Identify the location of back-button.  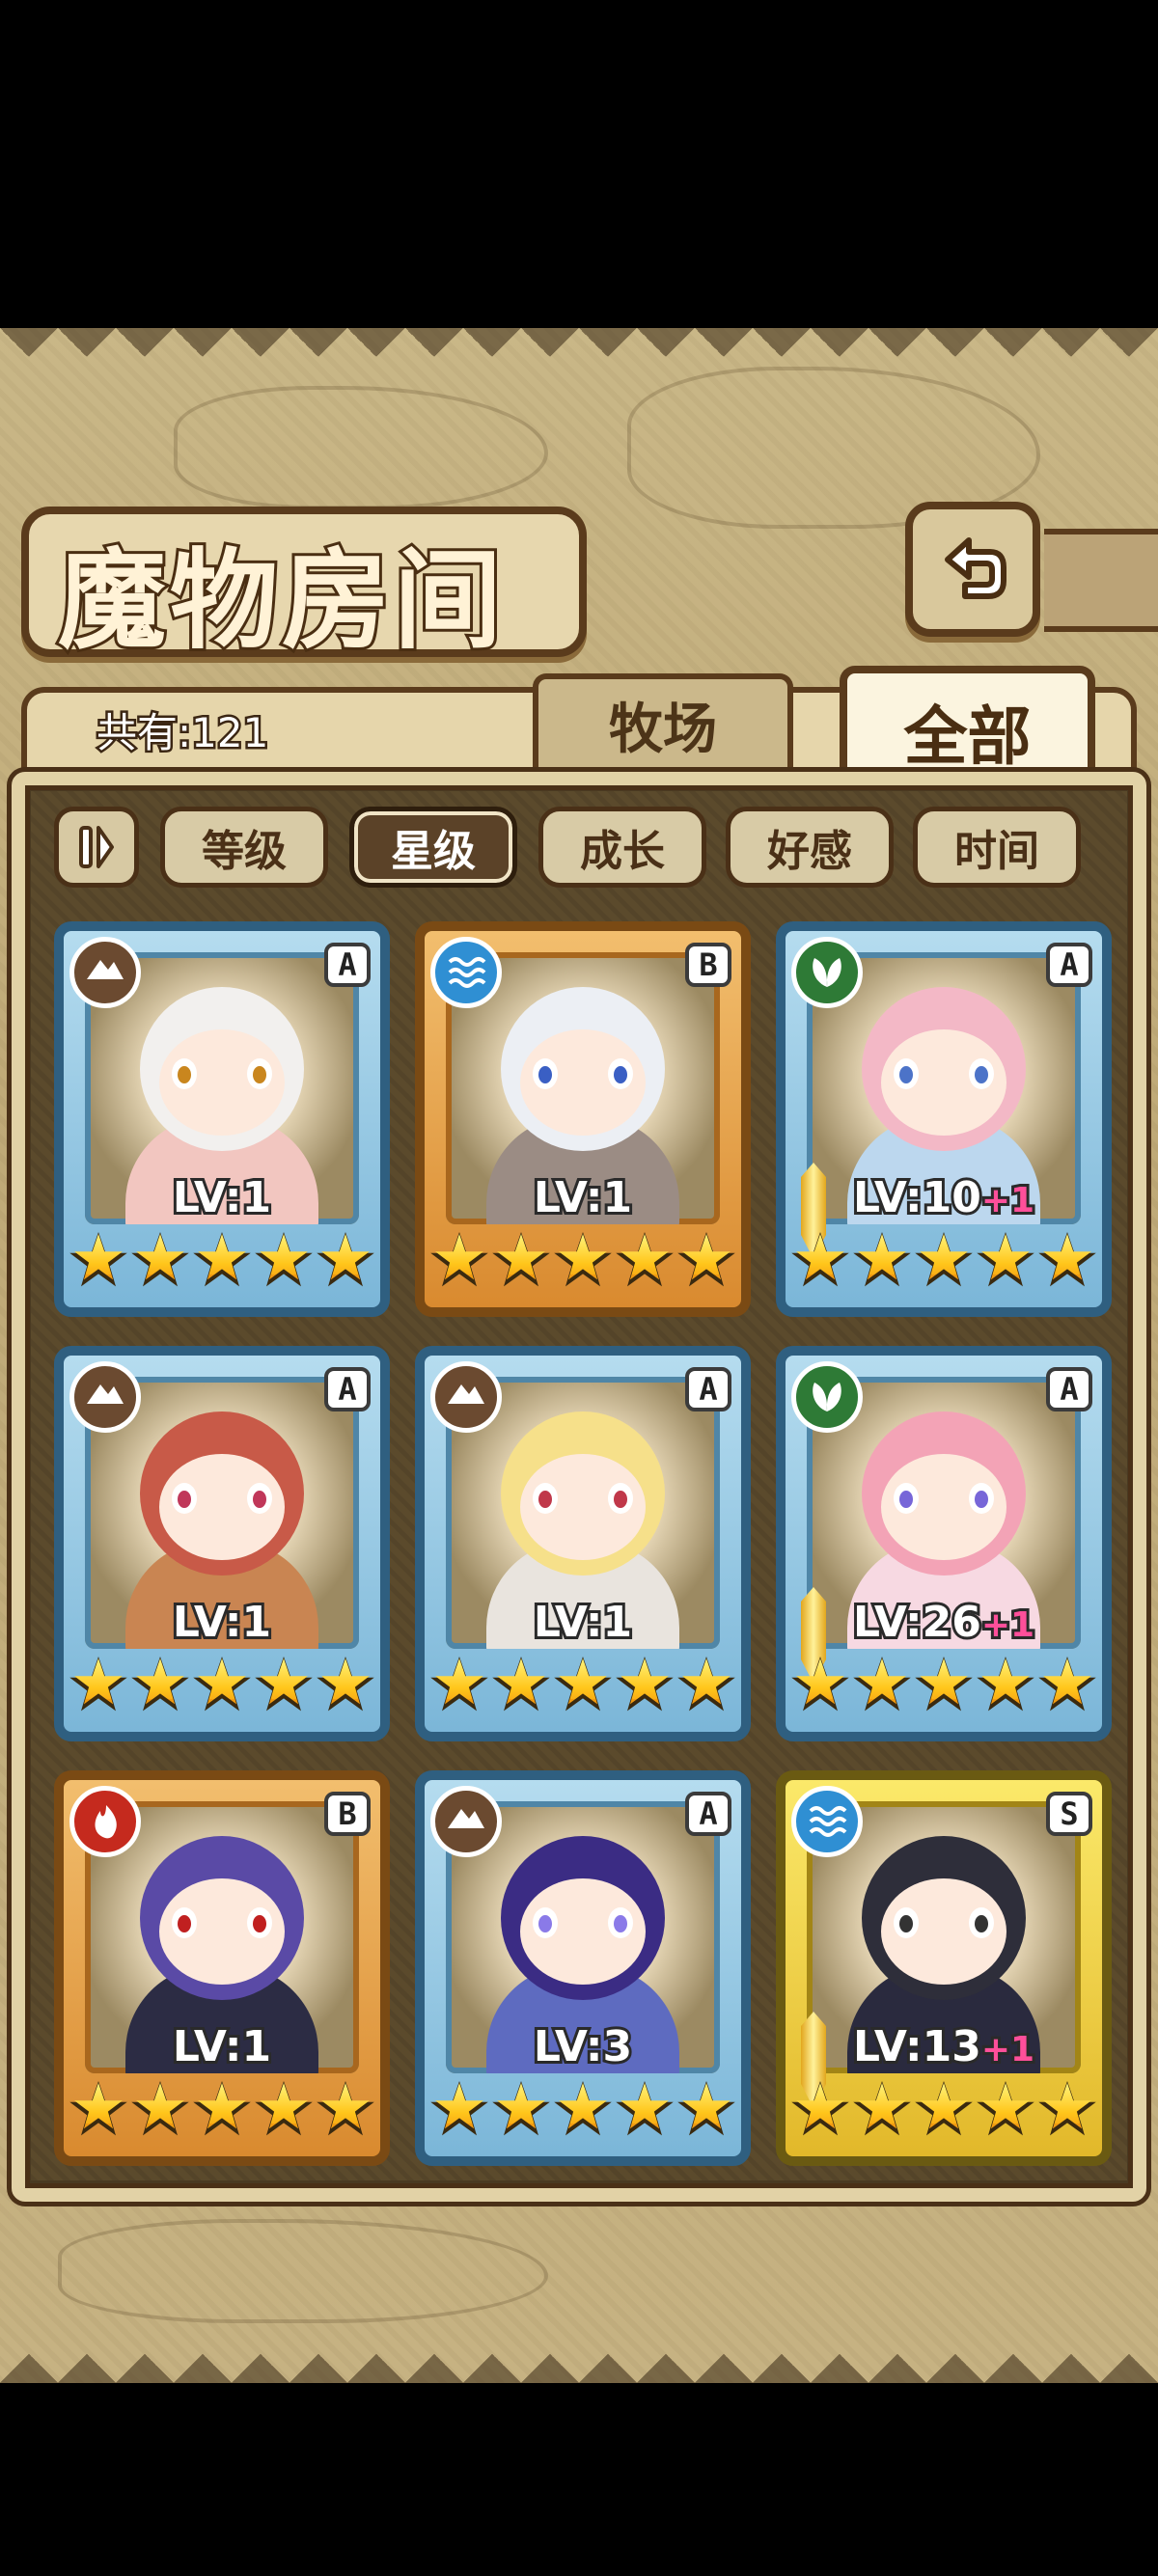
(972, 570).